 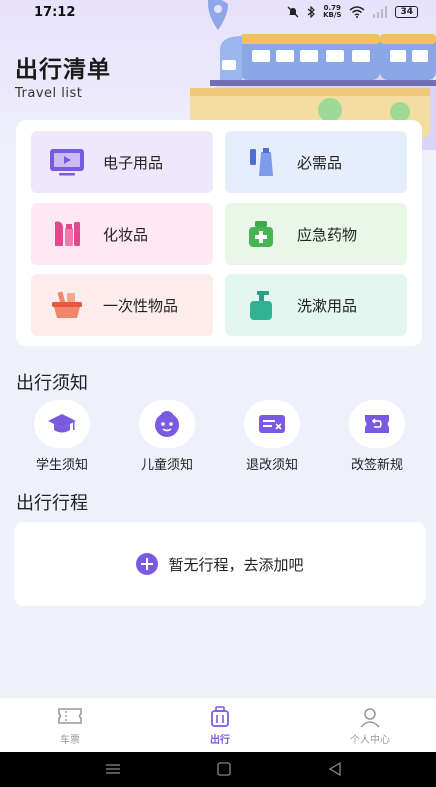 I want to click on toiletries-icon, so click(x=261, y=162).